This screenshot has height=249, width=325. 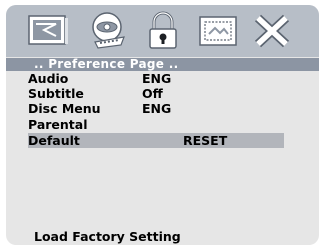 I want to click on menu-item-default: Default RESET, so click(x=156, y=140).